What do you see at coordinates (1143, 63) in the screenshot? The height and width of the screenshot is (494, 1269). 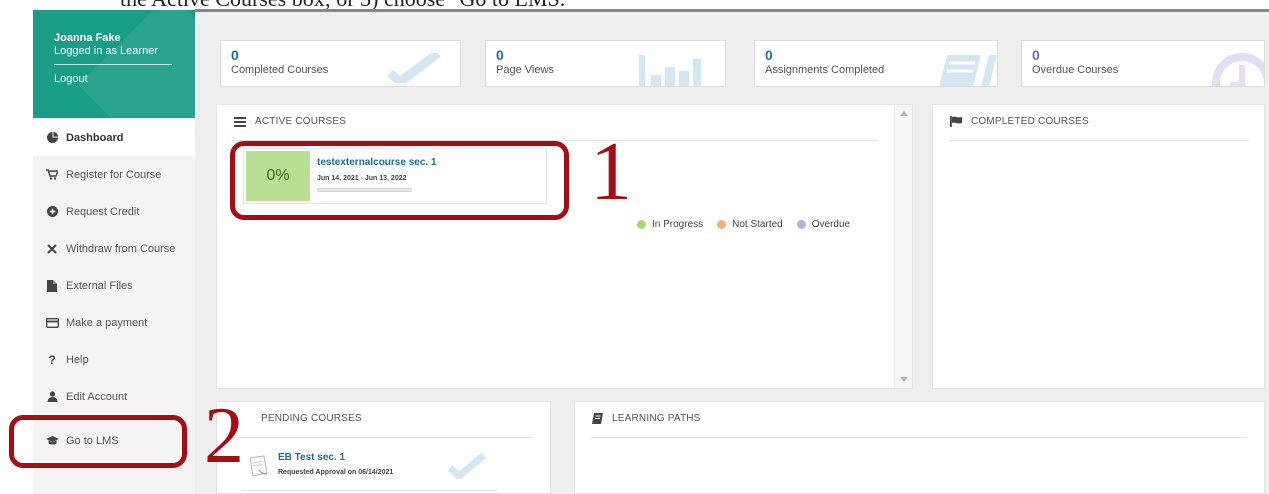 I see `stat-overdue-courses: 0 Overdue Courses` at bounding box center [1143, 63].